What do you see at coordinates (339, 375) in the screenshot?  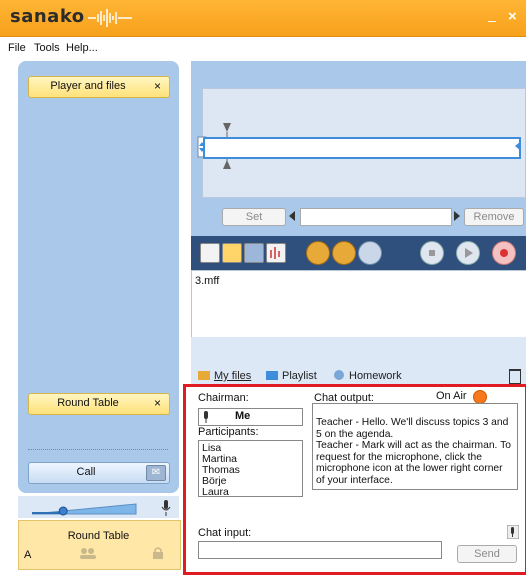 I see `homework-icon` at bounding box center [339, 375].